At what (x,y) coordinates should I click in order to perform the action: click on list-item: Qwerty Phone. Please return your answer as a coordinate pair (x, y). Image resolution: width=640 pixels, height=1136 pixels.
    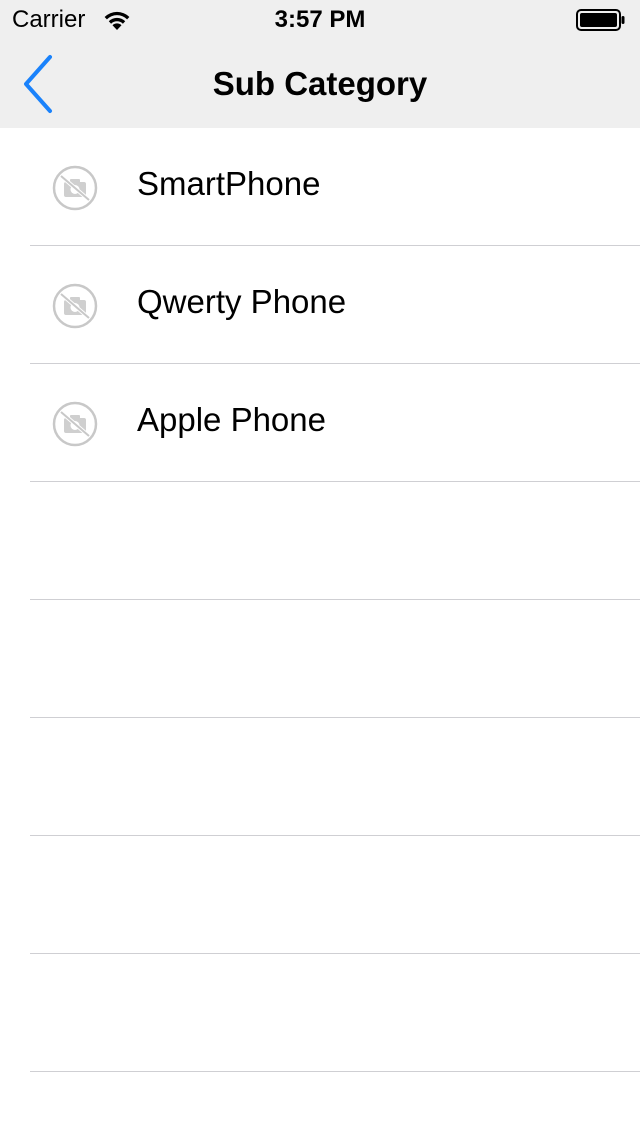
    Looking at the image, I should click on (320, 305).